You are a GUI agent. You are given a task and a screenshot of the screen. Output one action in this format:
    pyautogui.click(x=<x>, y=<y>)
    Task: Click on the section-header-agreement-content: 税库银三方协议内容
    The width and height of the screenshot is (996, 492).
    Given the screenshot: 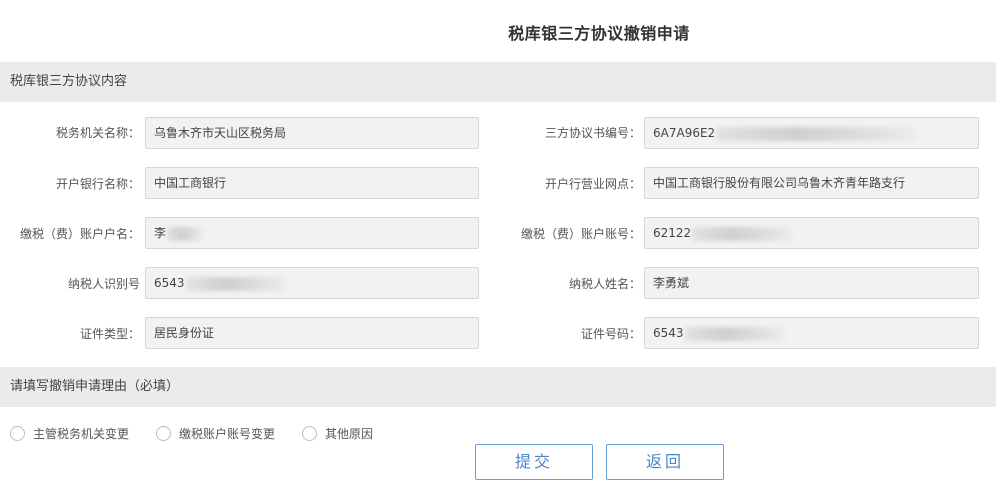 What is the action you would take?
    pyautogui.click(x=498, y=82)
    